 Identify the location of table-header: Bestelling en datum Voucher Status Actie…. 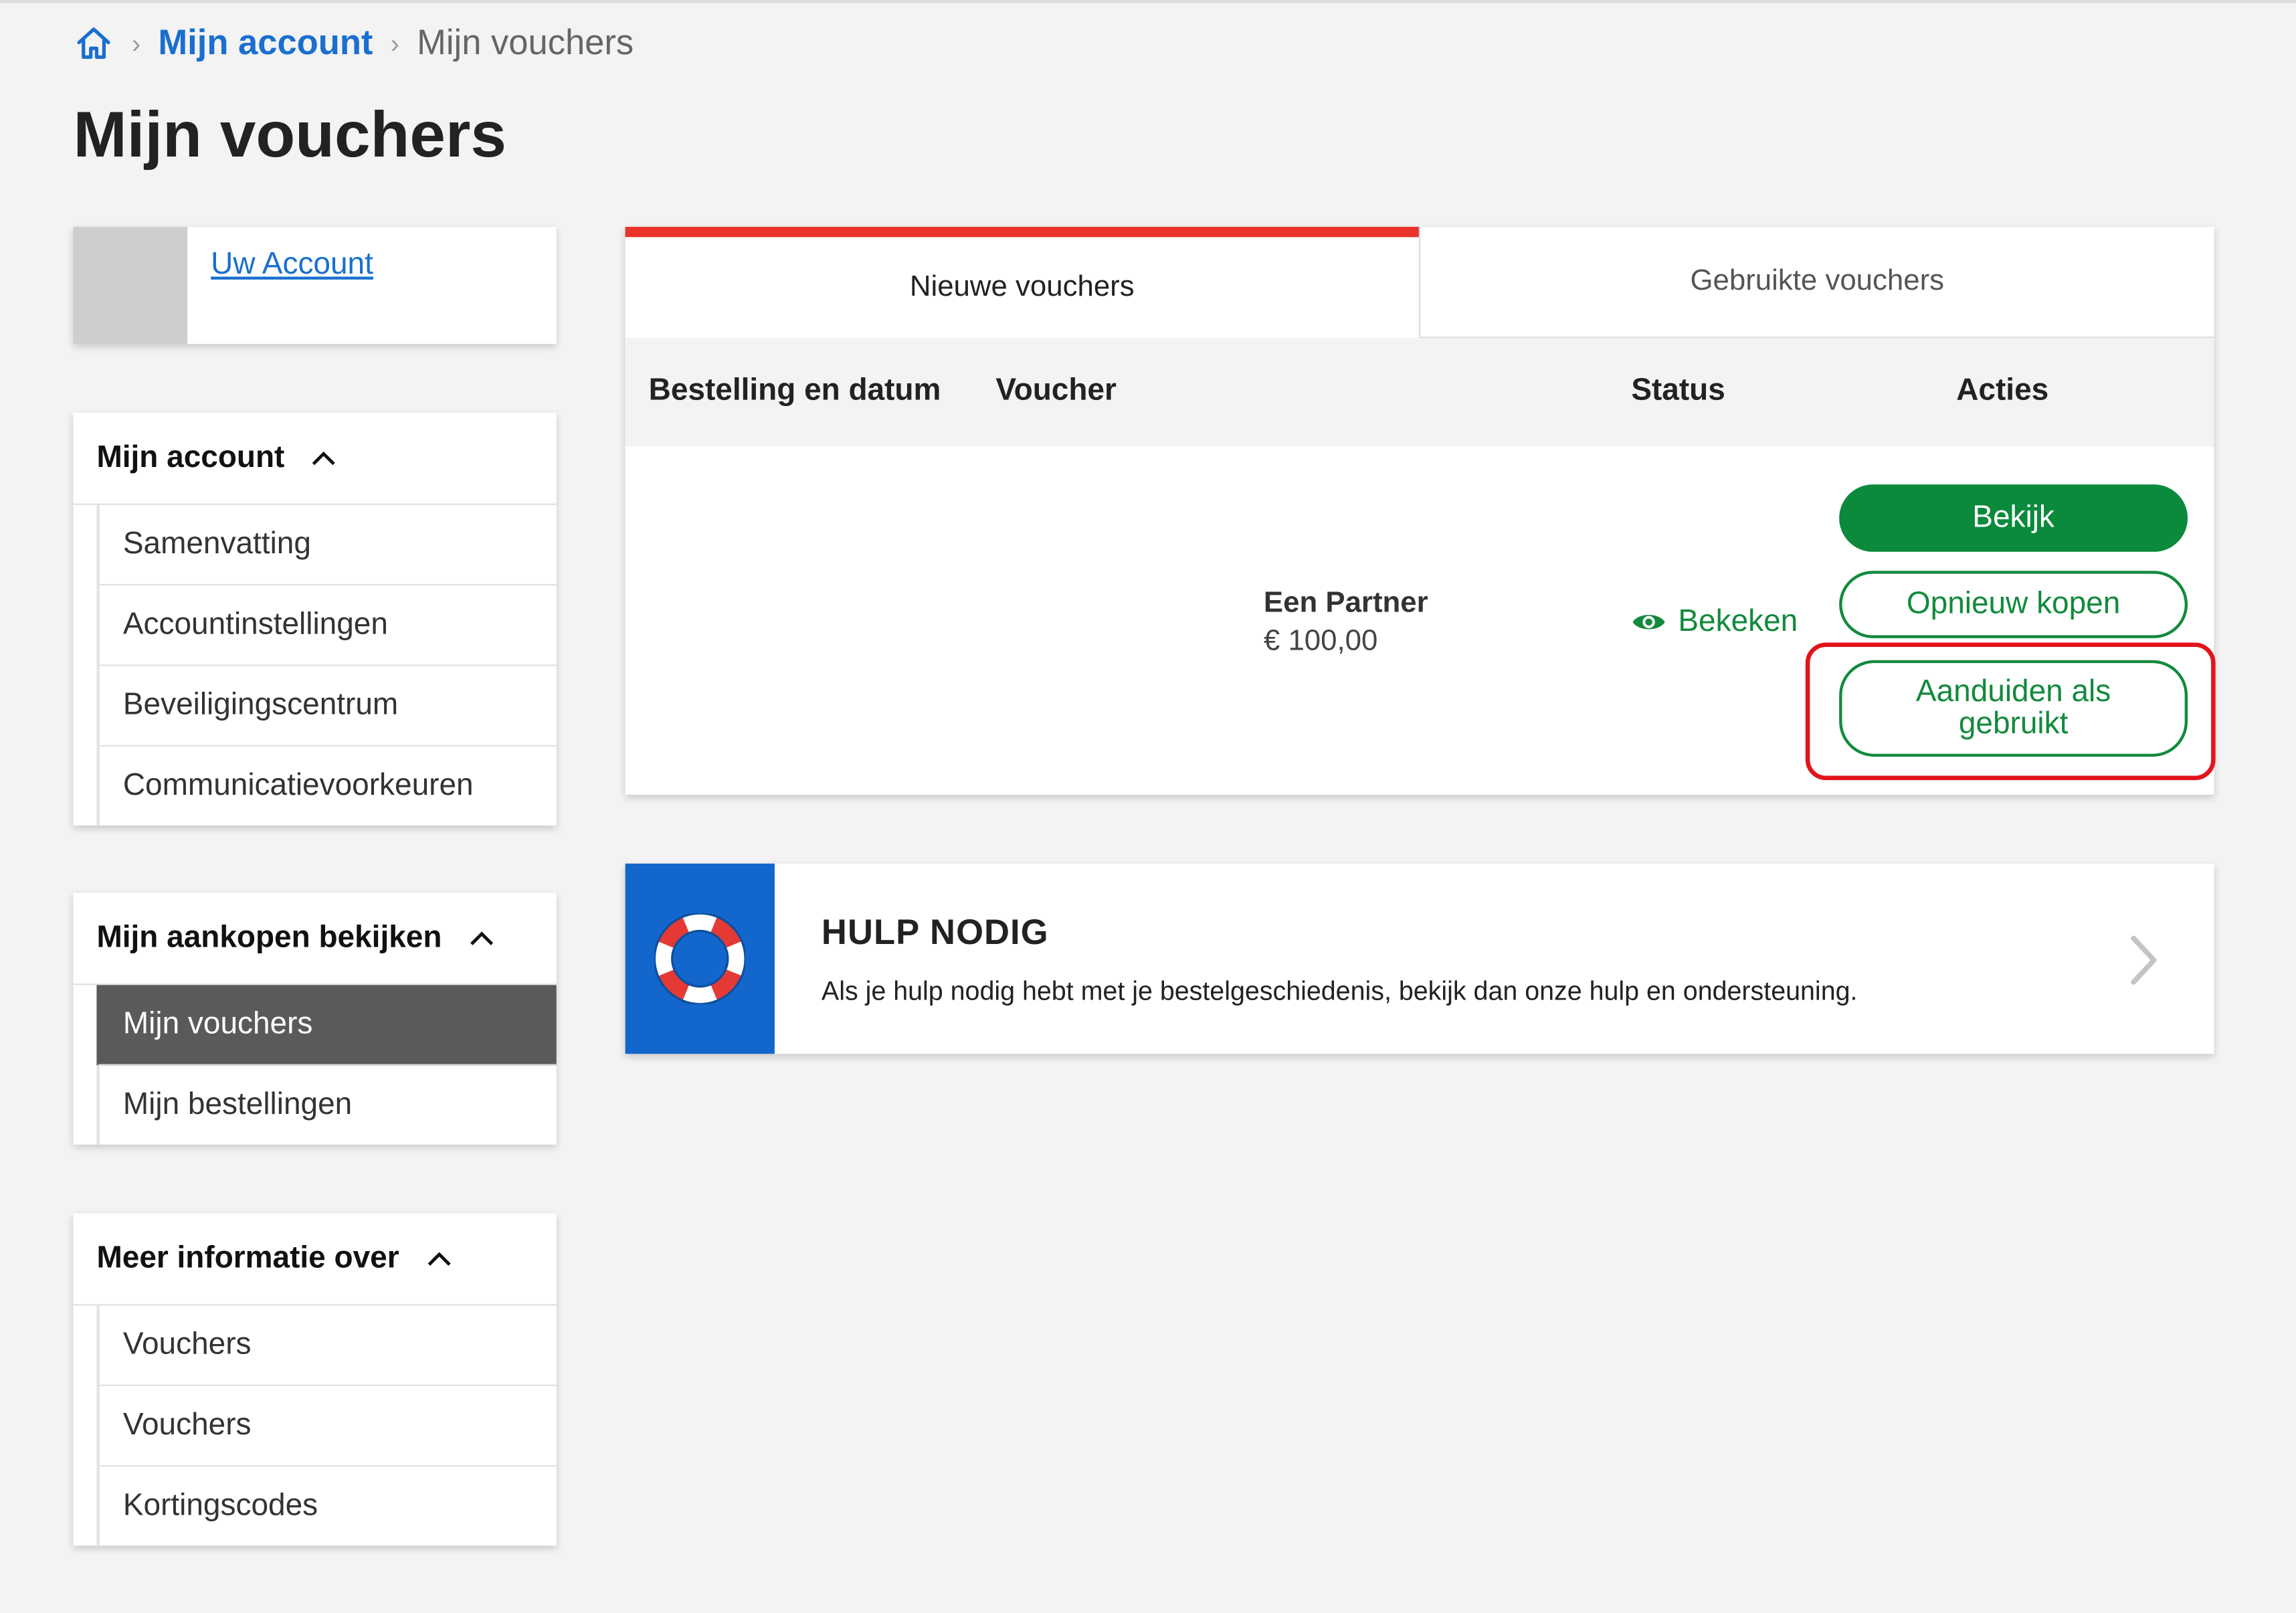
(1419, 393).